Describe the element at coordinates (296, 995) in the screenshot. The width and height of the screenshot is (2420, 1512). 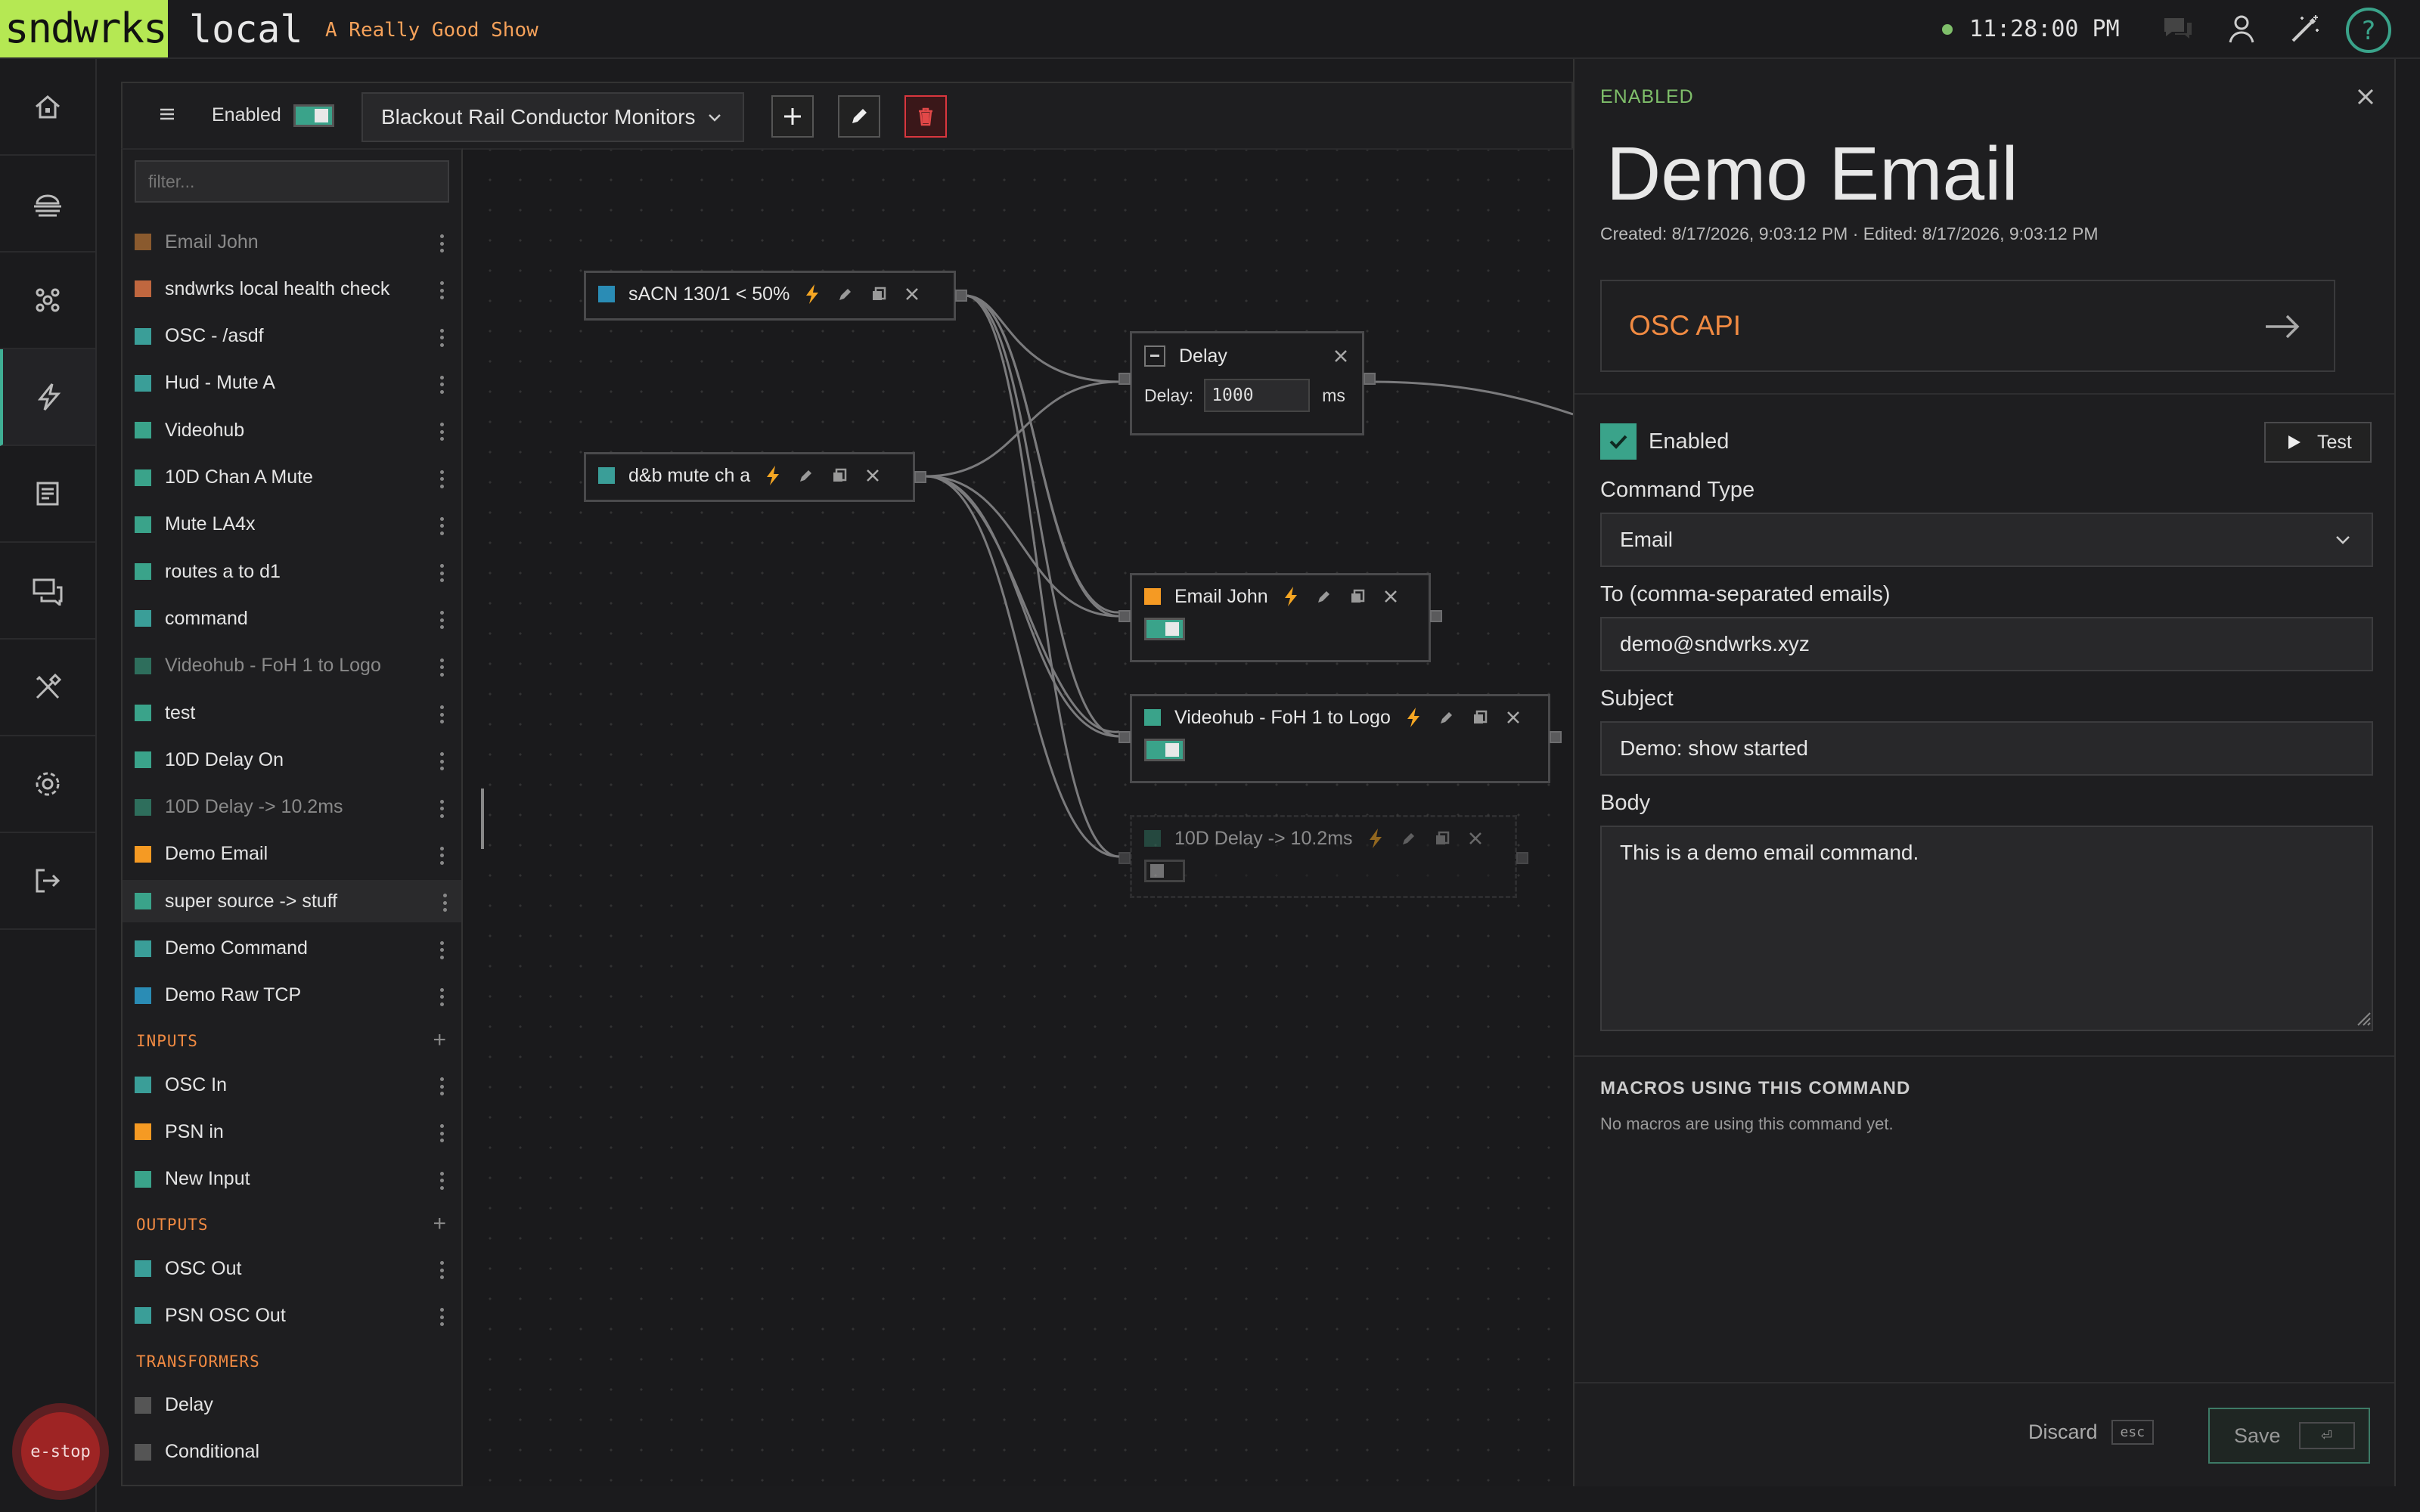
I see `list-item: Demo Raw TCP` at that location.